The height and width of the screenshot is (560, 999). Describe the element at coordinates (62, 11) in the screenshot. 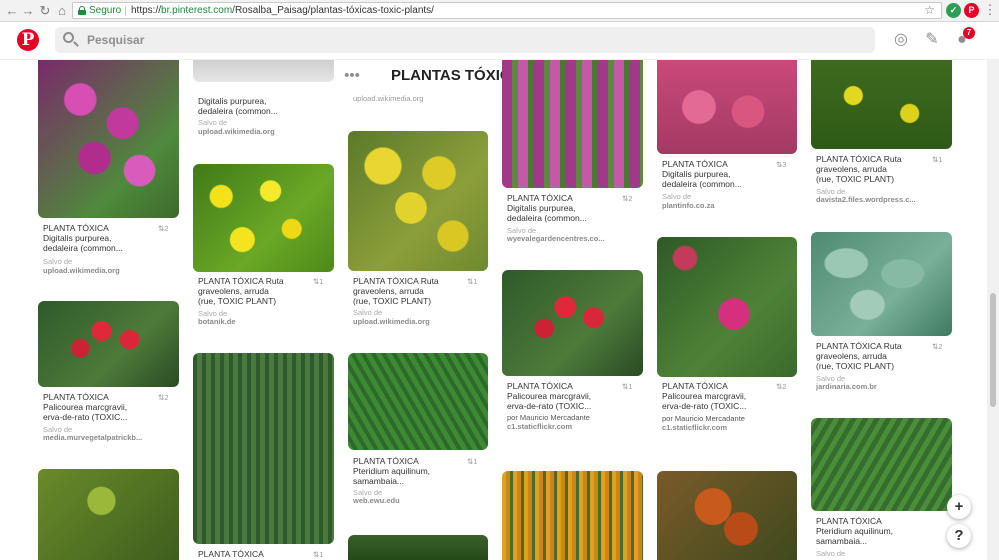

I see `home-icon: ⌂` at that location.